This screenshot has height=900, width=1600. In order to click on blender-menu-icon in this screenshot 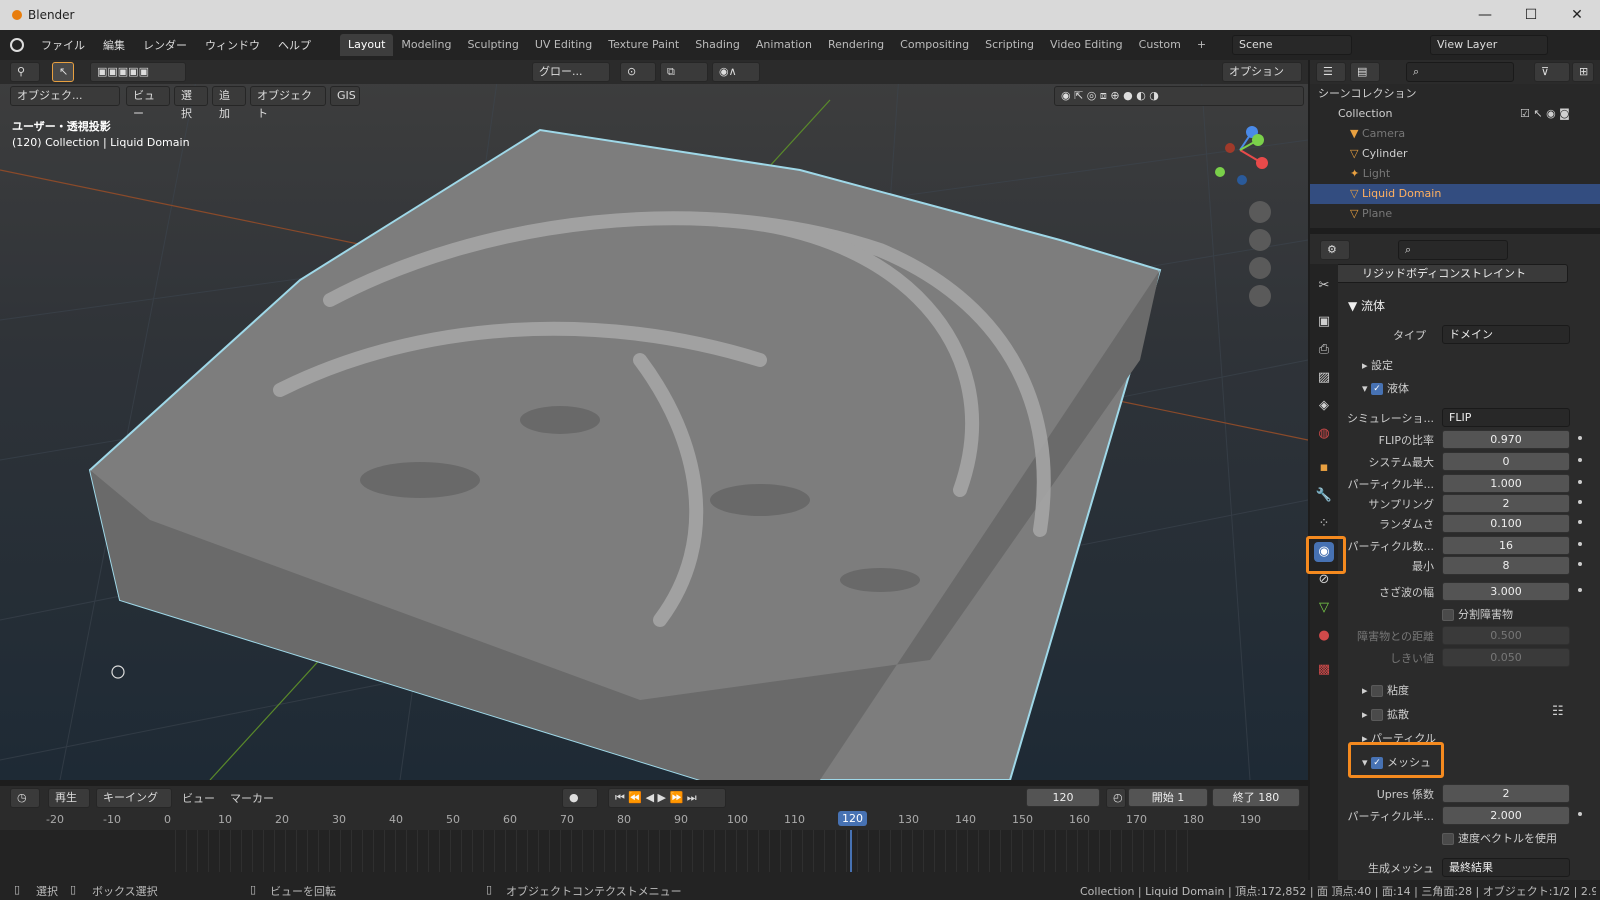, I will do `click(17, 45)`.